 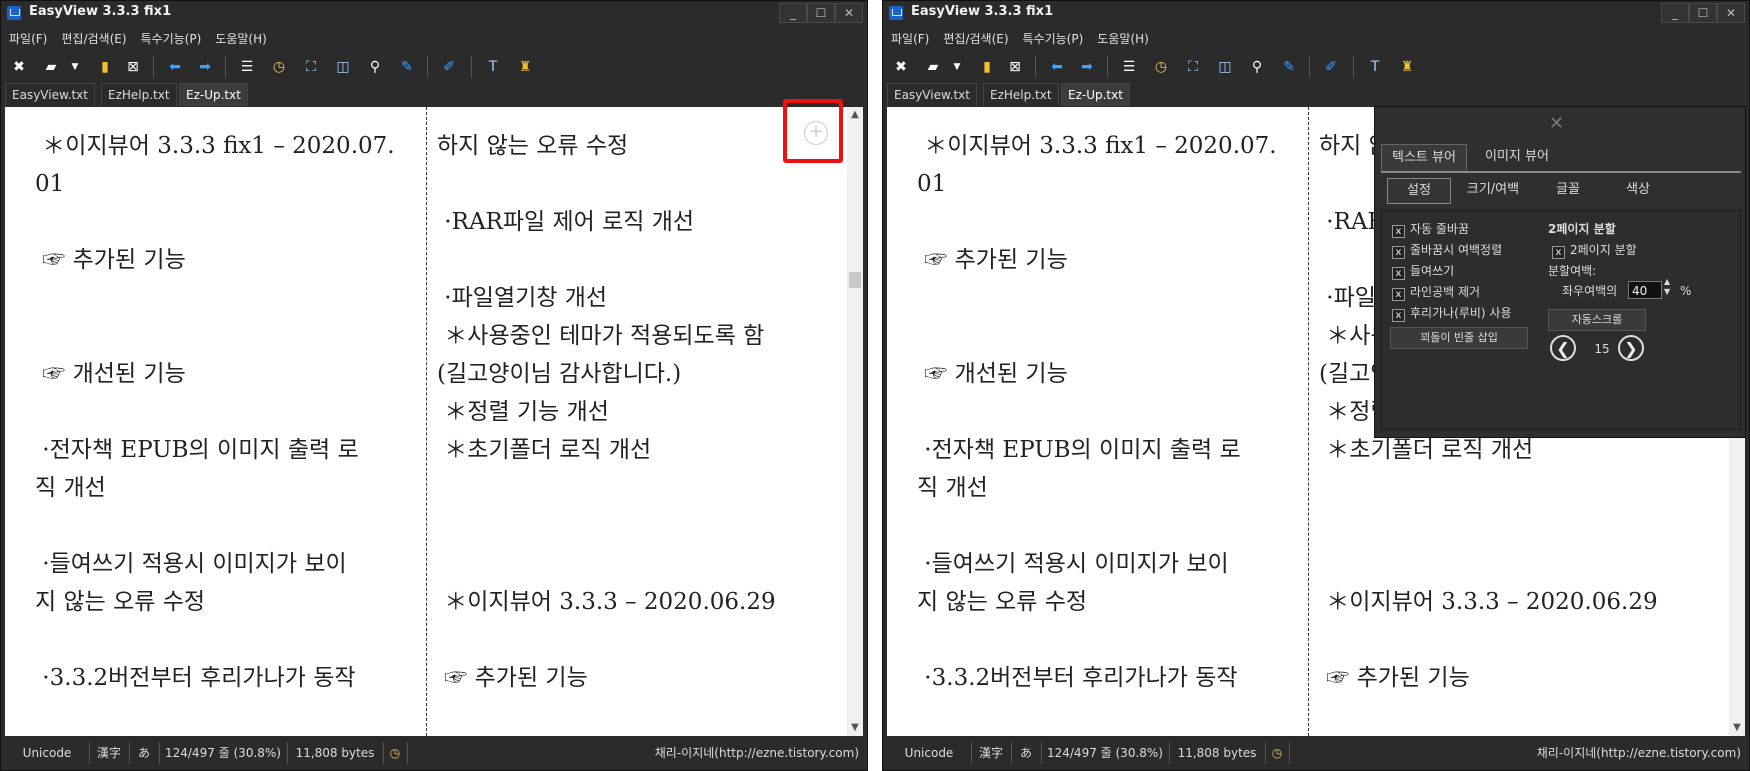 What do you see at coordinates (1424, 157) in the screenshot?
I see `tab-text-viewer: 텍스트 뷰어` at bounding box center [1424, 157].